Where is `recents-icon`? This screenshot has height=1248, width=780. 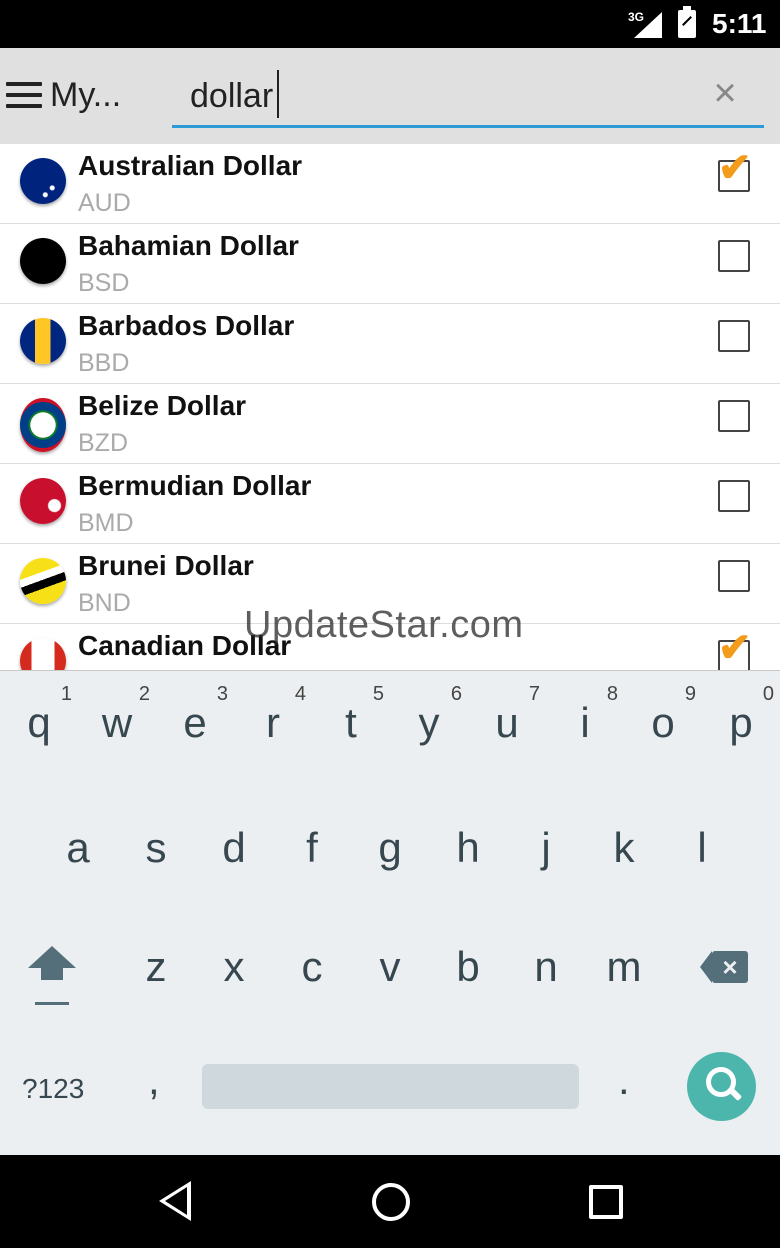 recents-icon is located at coordinates (606, 1202).